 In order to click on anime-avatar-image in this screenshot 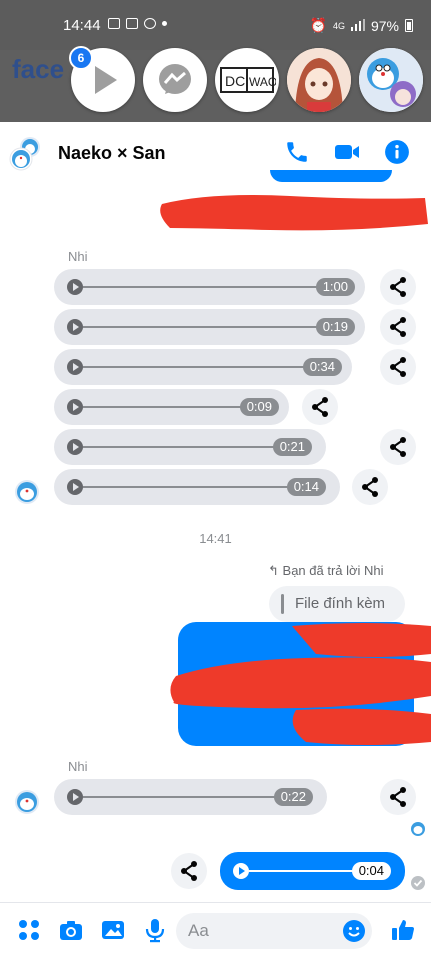, I will do `click(319, 80)`.